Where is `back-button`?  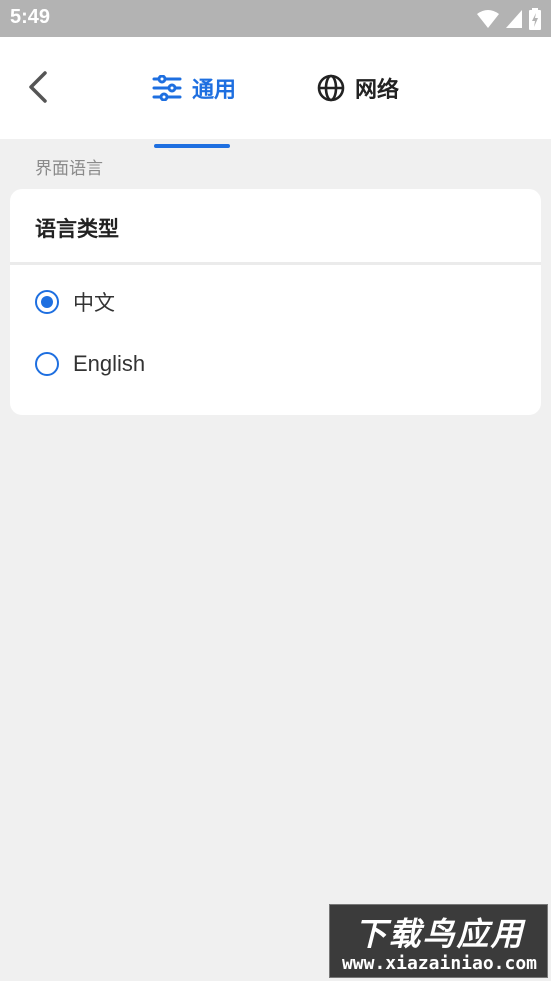 back-button is located at coordinates (40, 87).